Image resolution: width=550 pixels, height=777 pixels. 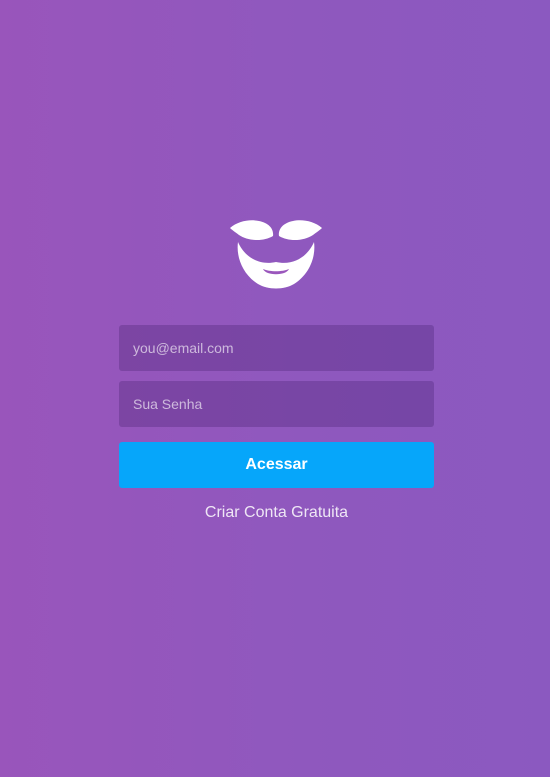 What do you see at coordinates (276, 348) in the screenshot?
I see `email-input` at bounding box center [276, 348].